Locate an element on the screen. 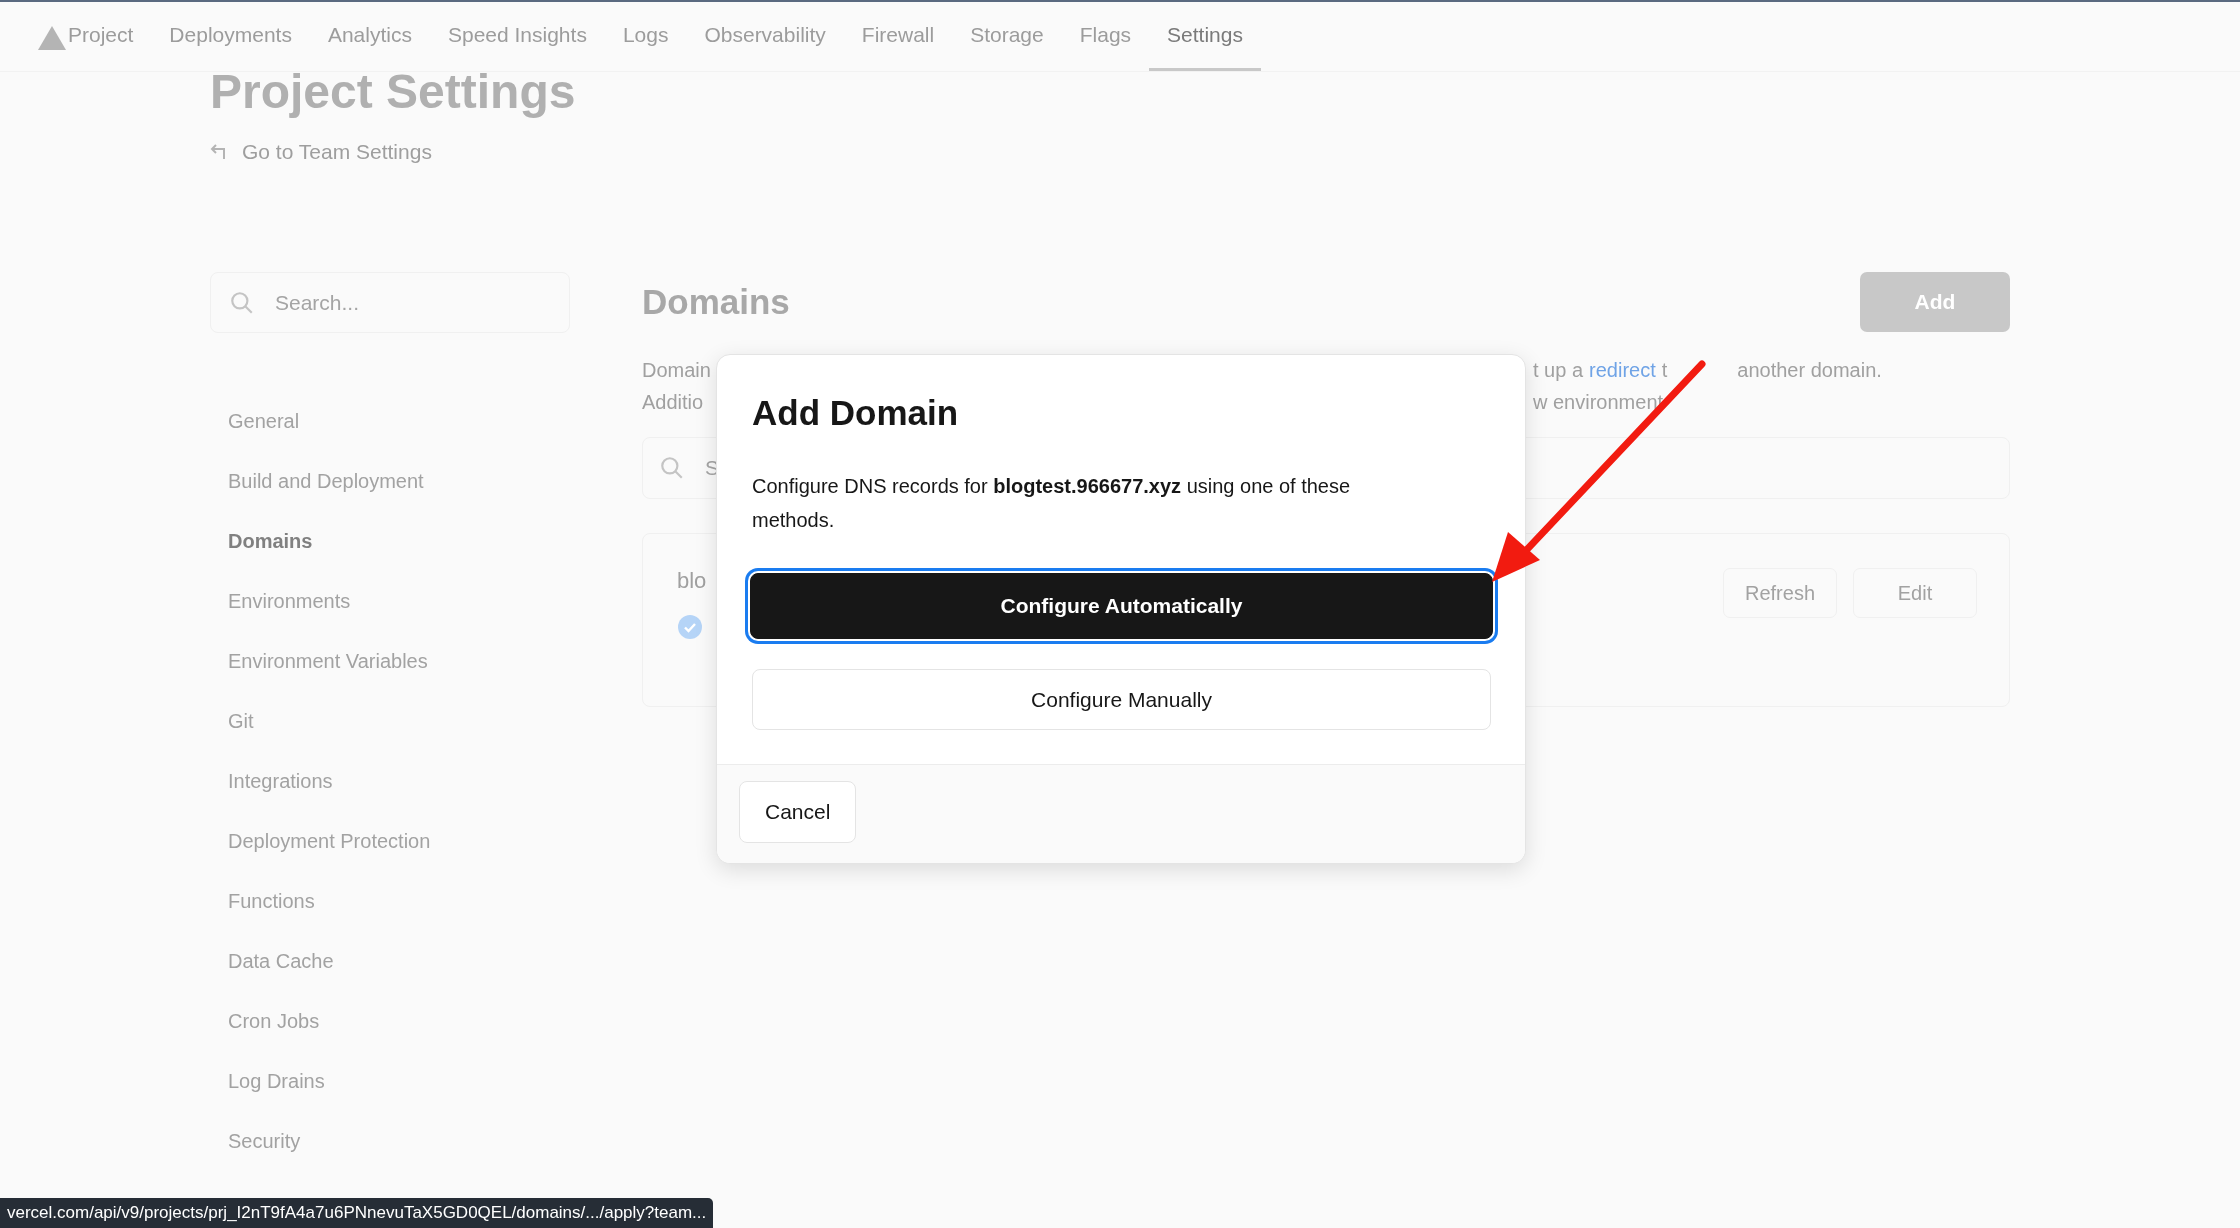  triangle-logo-icon is located at coordinates (52, 38).